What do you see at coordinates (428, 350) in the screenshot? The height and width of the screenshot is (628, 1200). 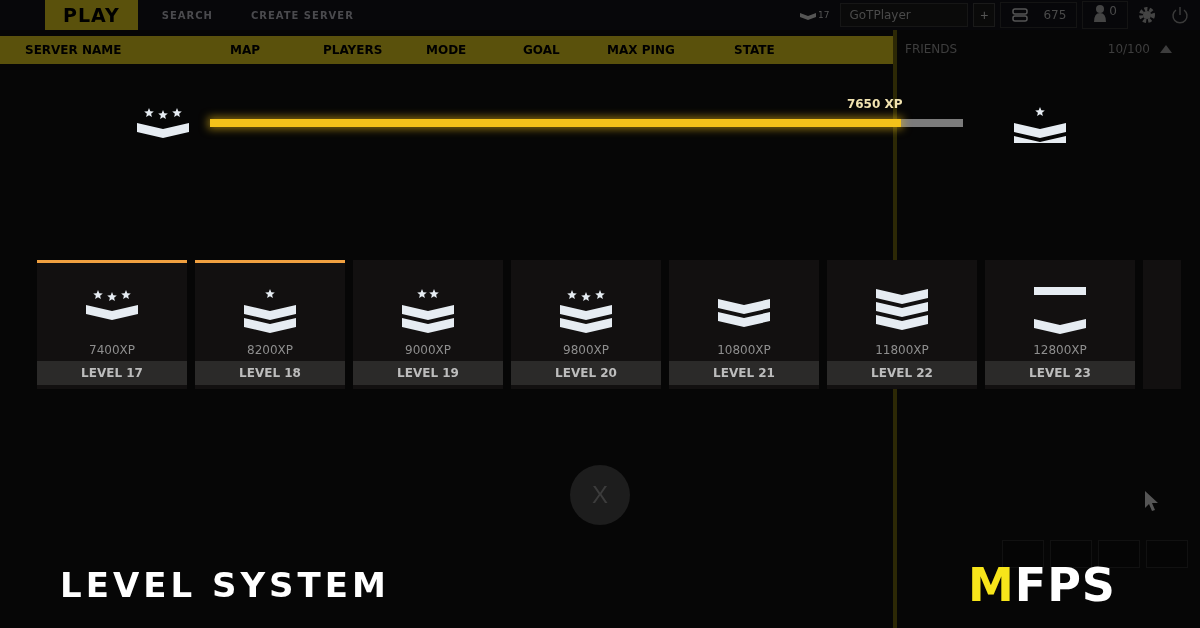 I see `xp-requirement: 9000XP` at bounding box center [428, 350].